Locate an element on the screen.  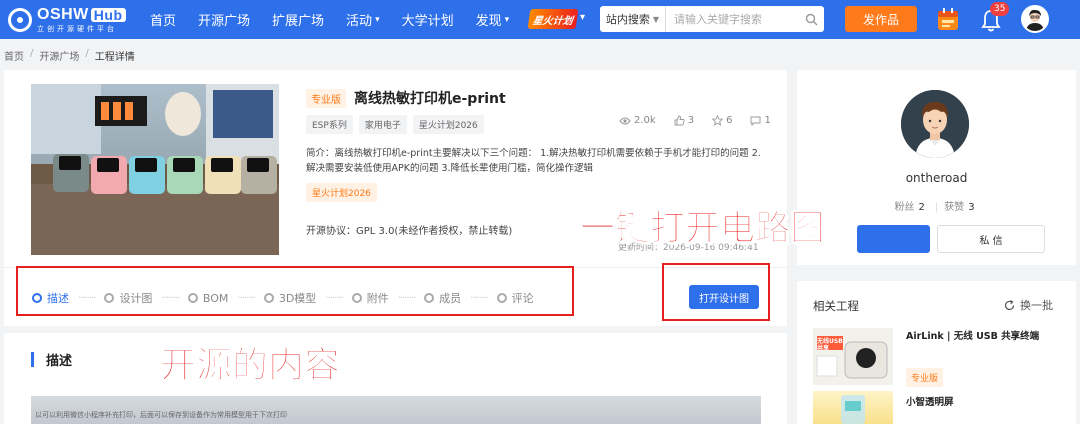
user-avatar is located at coordinates (1035, 19).